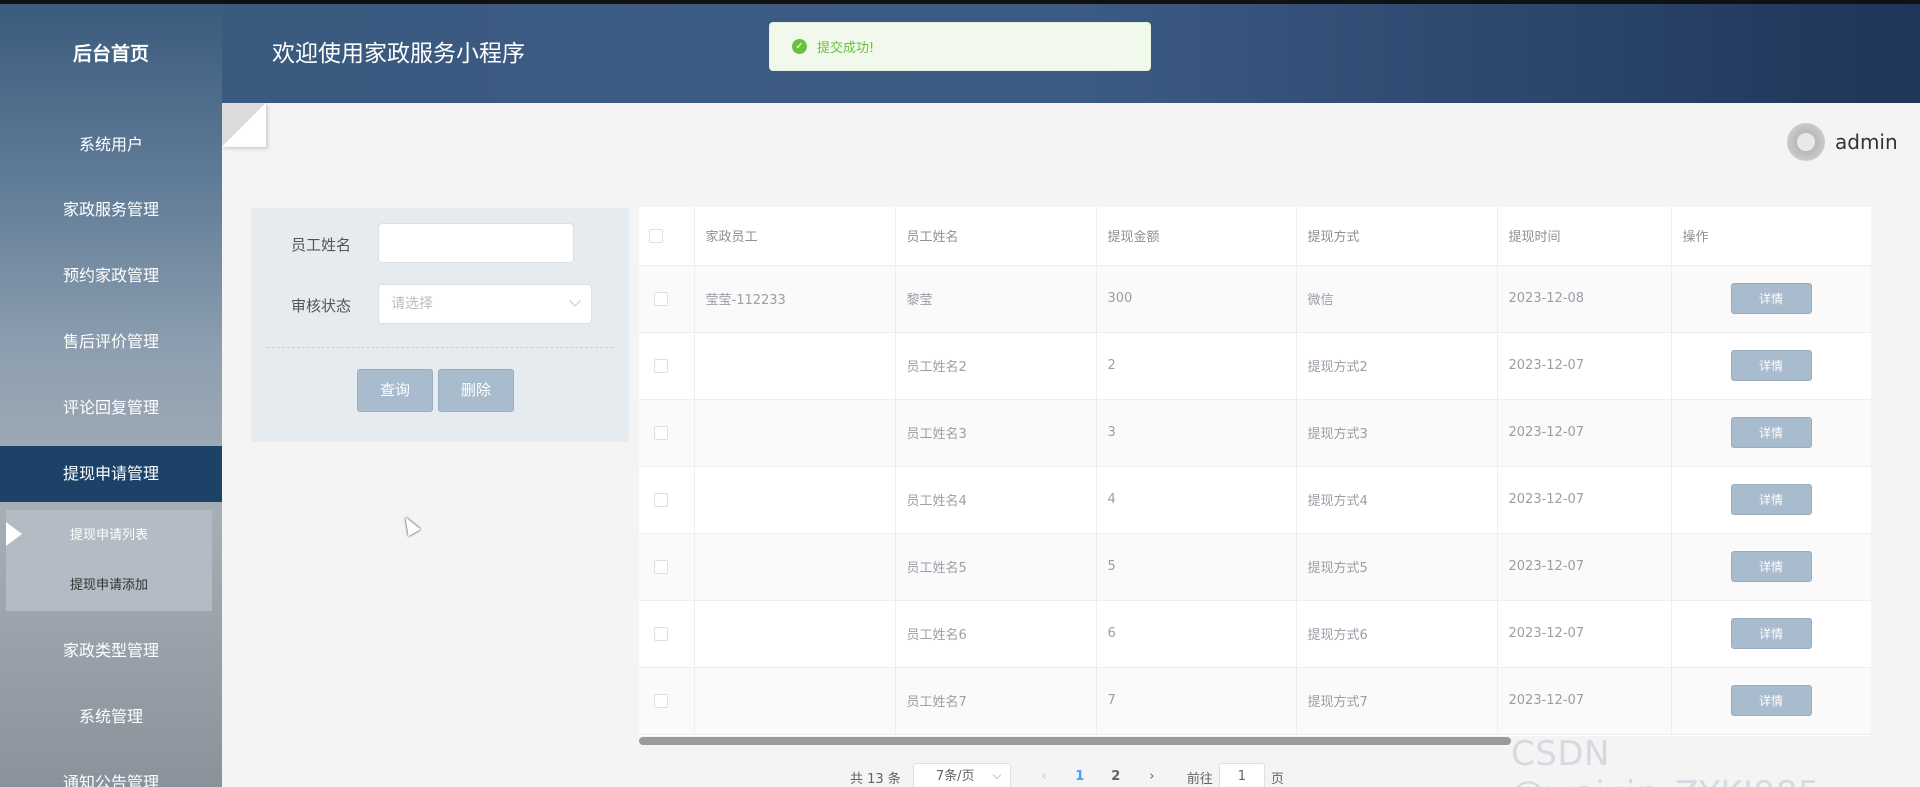 The width and height of the screenshot is (1920, 787). I want to click on table-row: 员工姓名4 4 提现方式4 2023-12-07 详情, so click(1255, 500).